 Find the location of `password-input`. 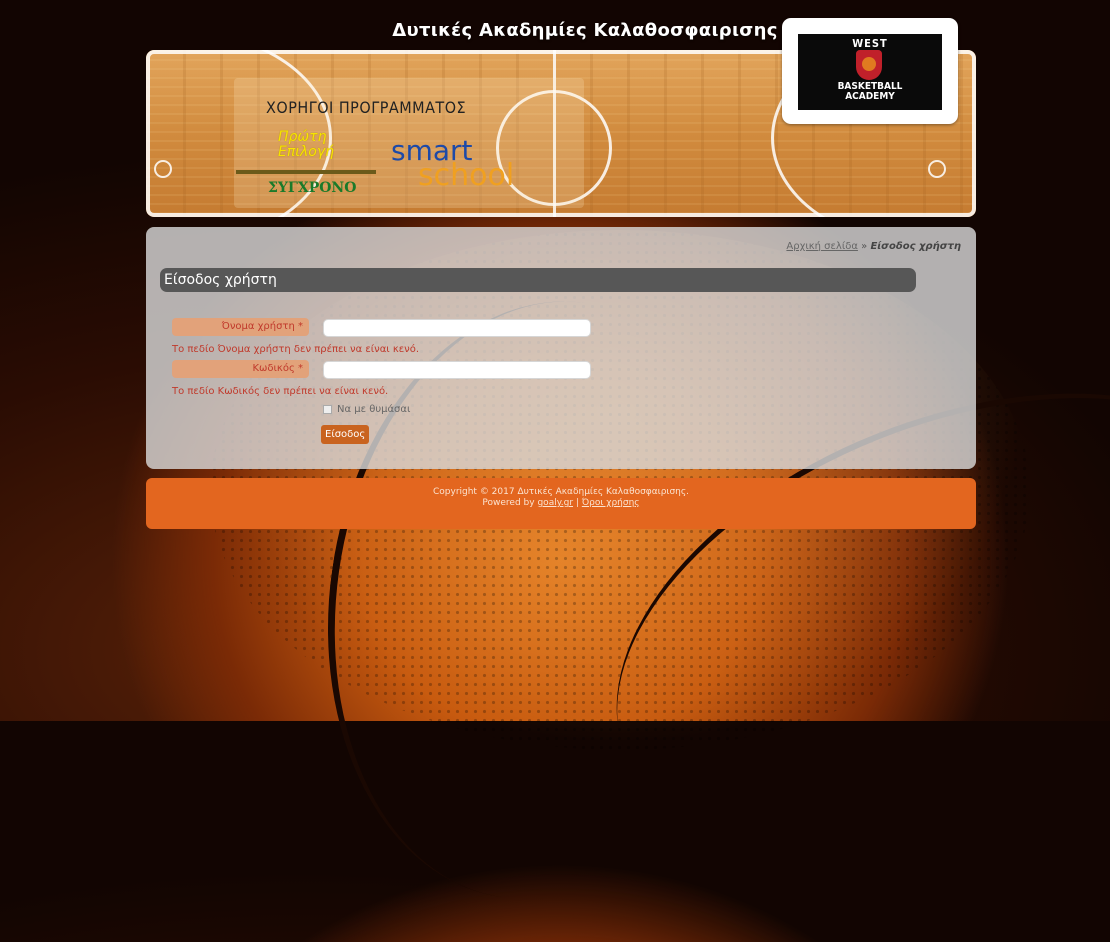

password-input is located at coordinates (457, 370).